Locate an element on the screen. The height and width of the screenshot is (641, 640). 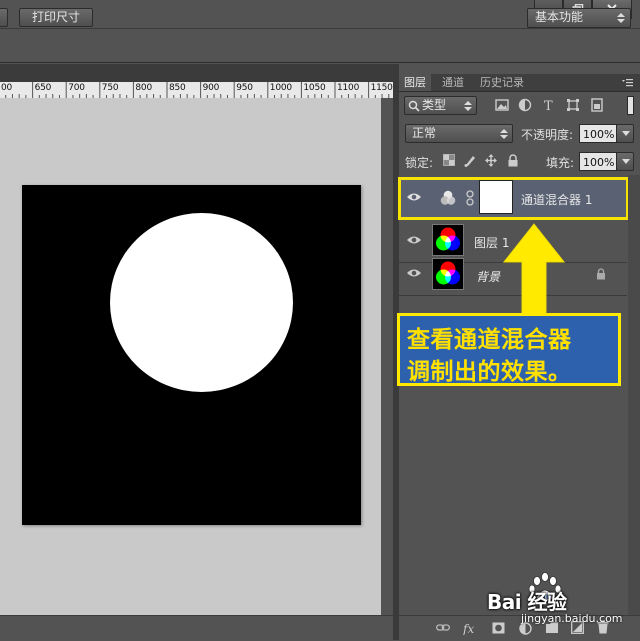
watermark-url: jingyan.baidu.com is located at coordinates (572, 618).